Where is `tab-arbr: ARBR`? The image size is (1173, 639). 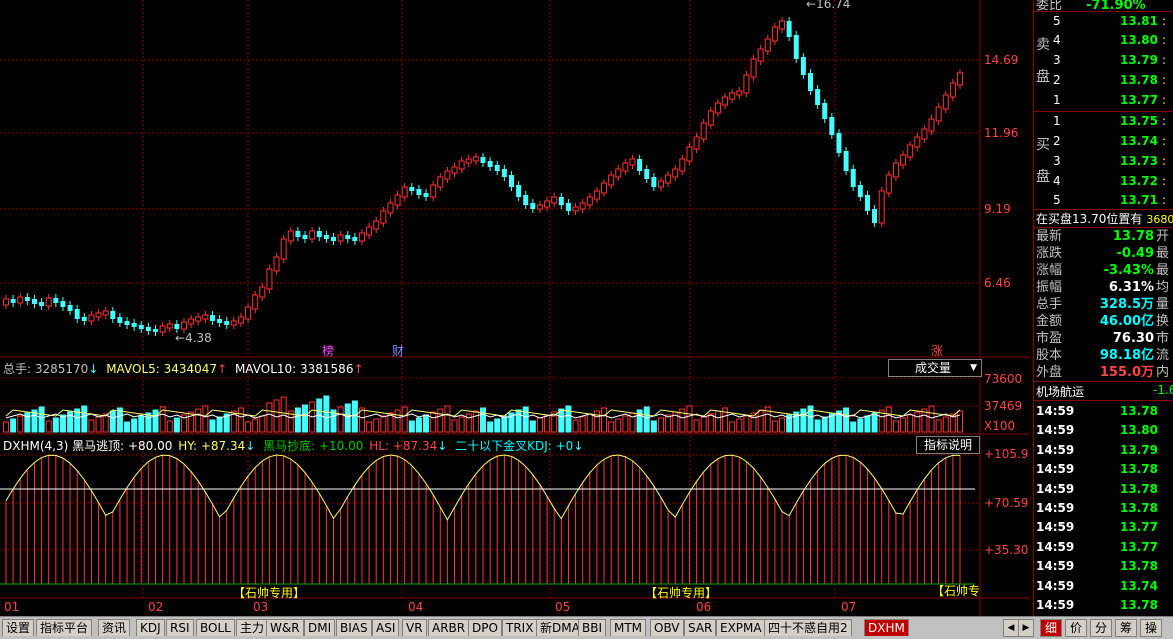 tab-arbr: ARBR is located at coordinates (449, 627).